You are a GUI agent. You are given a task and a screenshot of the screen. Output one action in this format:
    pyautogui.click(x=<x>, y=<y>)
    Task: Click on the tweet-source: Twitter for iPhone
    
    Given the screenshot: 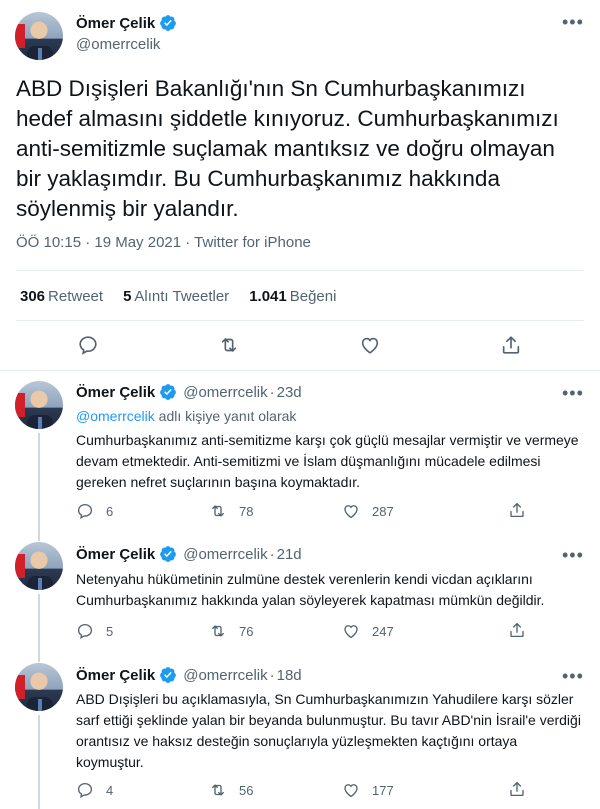 What is the action you would take?
    pyautogui.click(x=252, y=242)
    